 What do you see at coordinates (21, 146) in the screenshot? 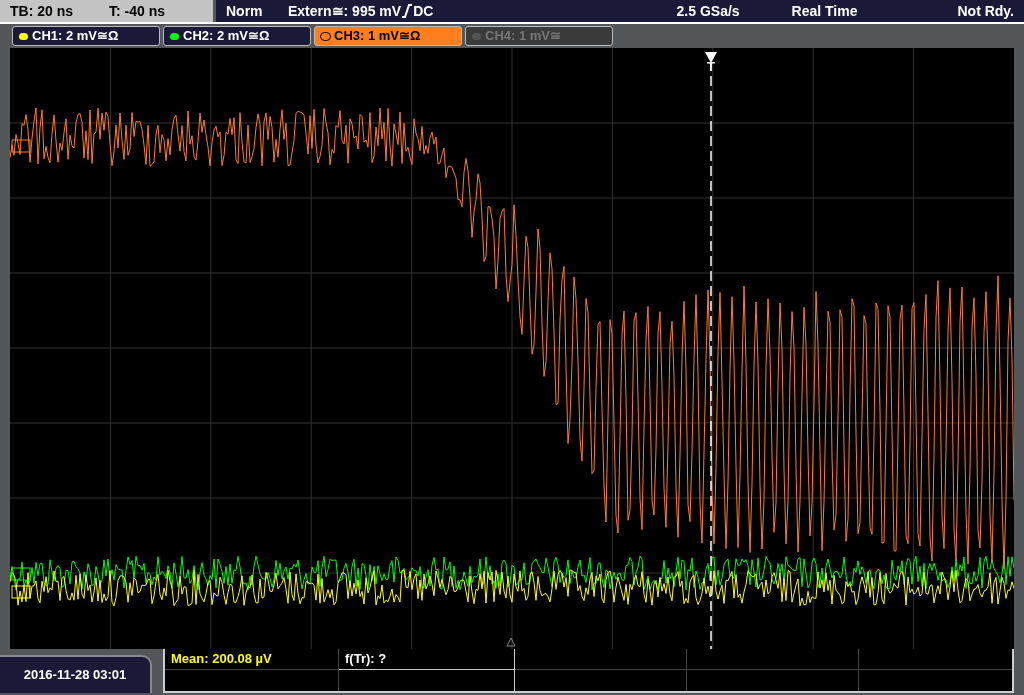
I see `channel-marker-icon` at bounding box center [21, 146].